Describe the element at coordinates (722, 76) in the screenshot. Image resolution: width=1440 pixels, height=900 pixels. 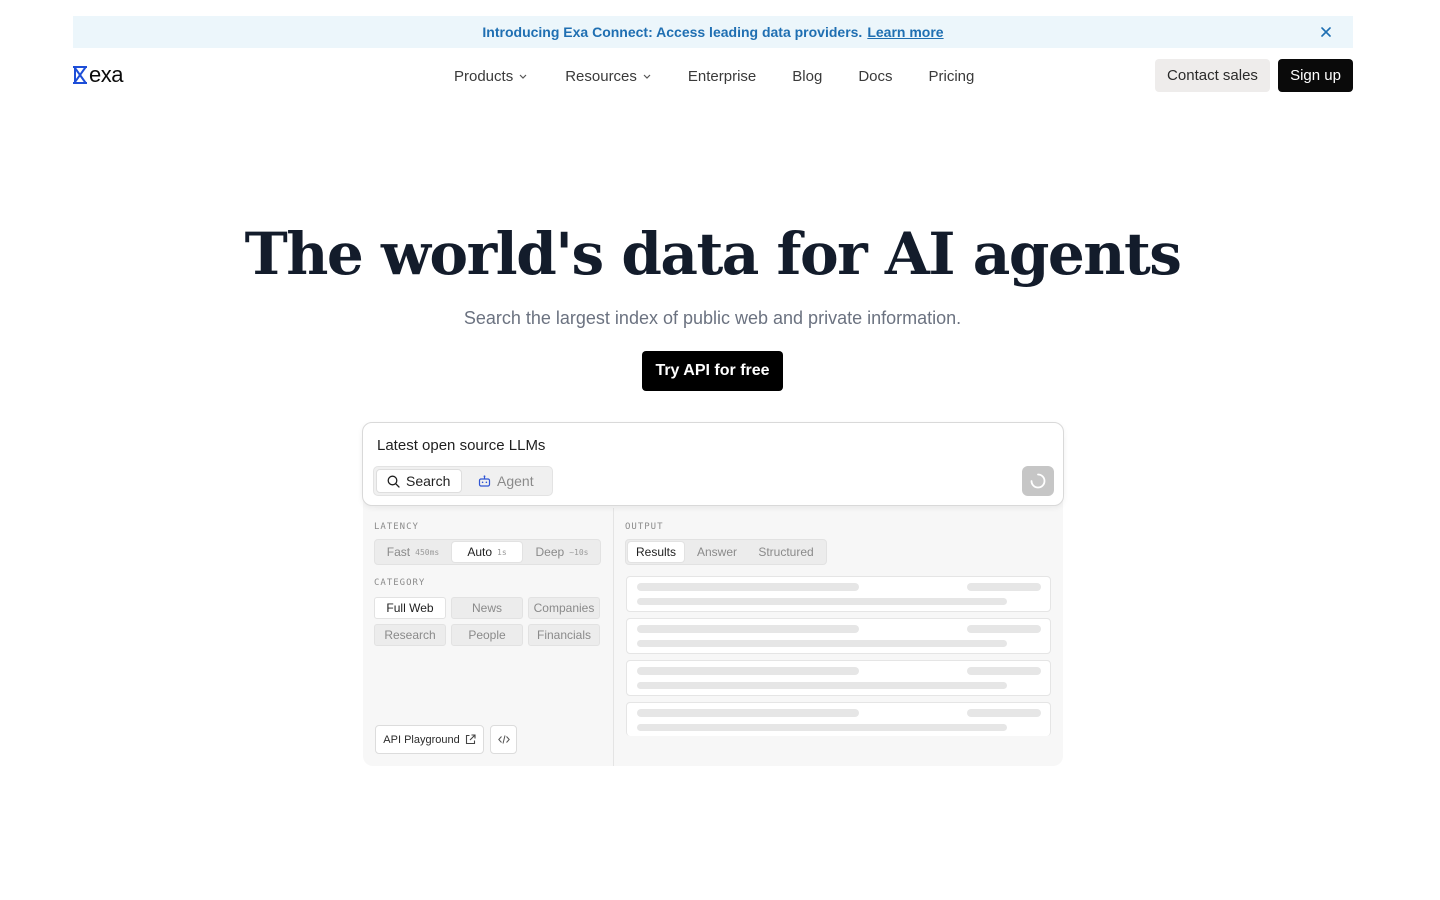
I see `nav-item-enterprise: Enterprise` at that location.